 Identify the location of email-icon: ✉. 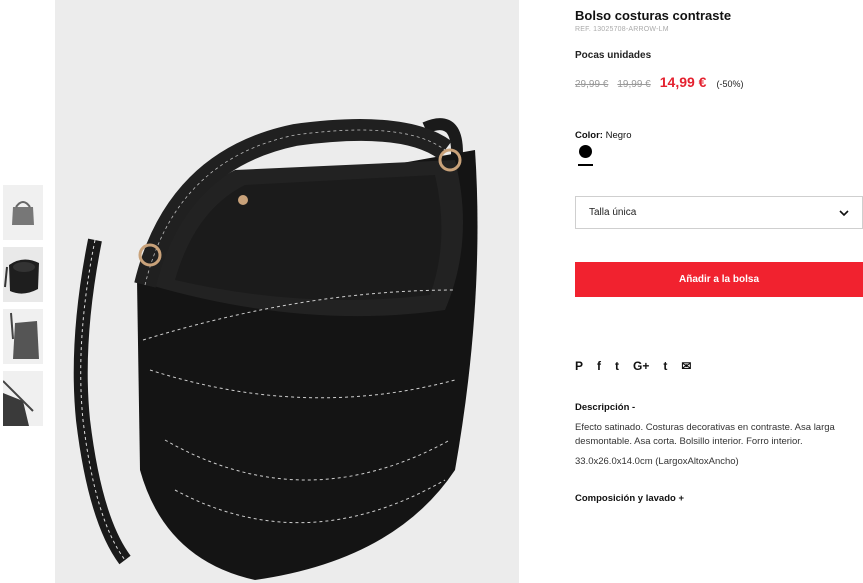
(686, 366).